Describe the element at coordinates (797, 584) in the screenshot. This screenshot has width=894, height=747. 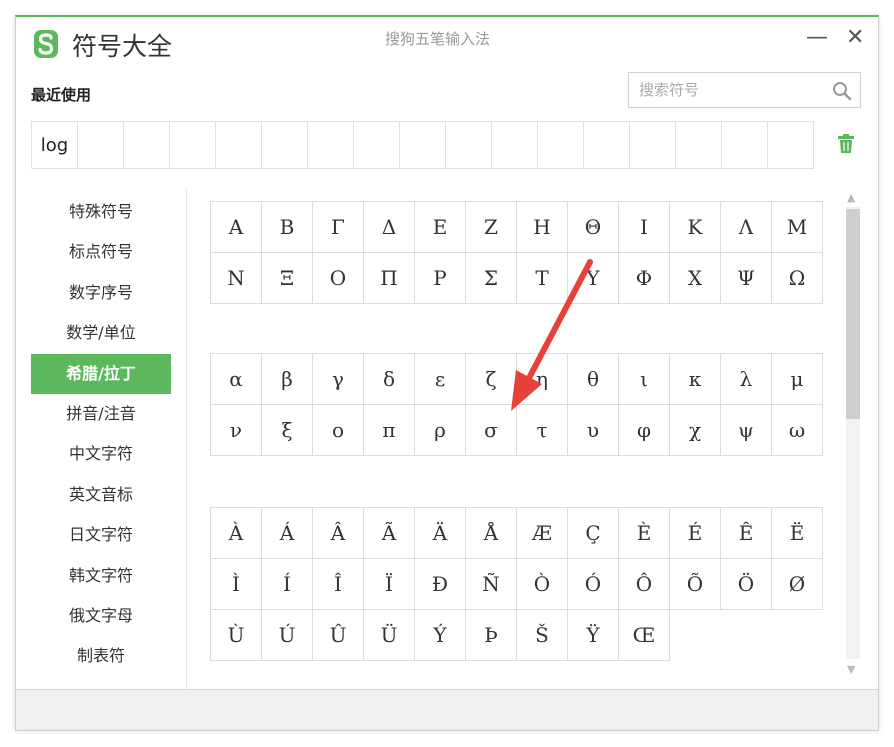
I see `symbol-cell: Ø` at that location.